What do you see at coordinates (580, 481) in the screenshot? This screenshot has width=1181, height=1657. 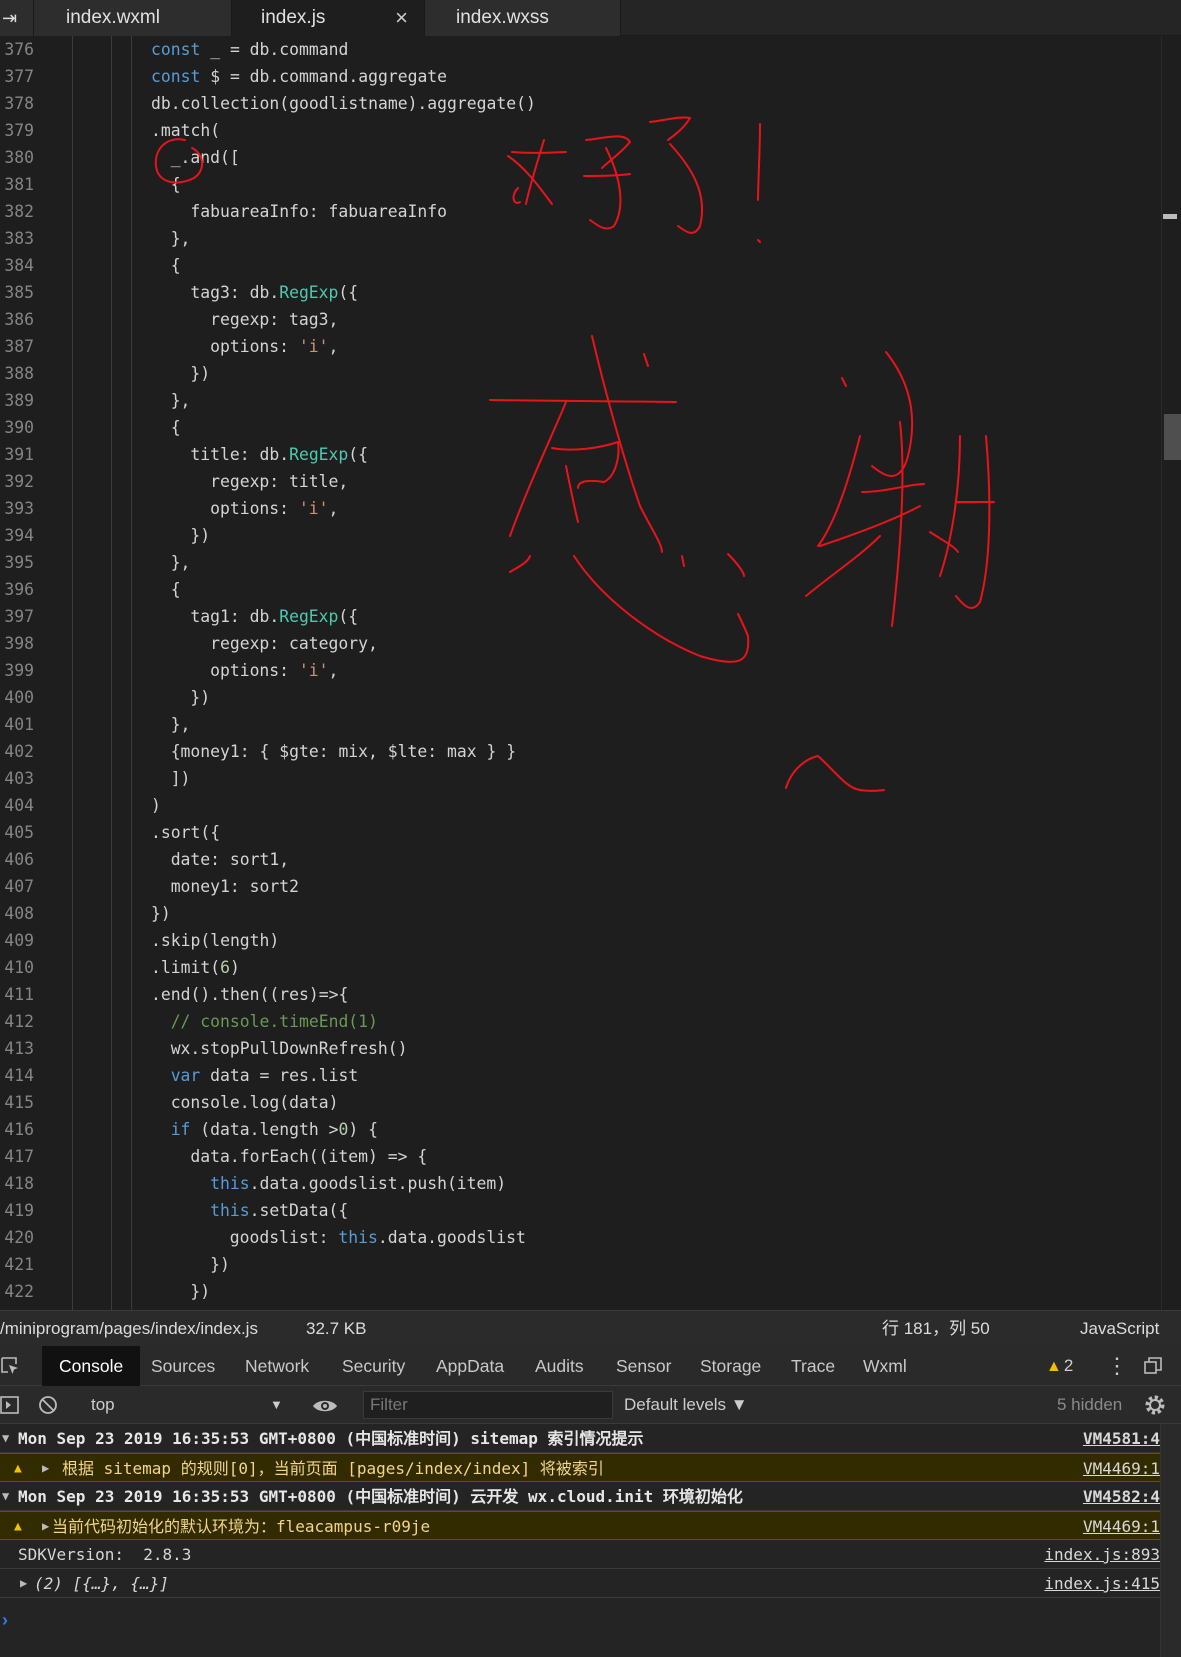 I see `code-line: 392 regexp: title,` at bounding box center [580, 481].